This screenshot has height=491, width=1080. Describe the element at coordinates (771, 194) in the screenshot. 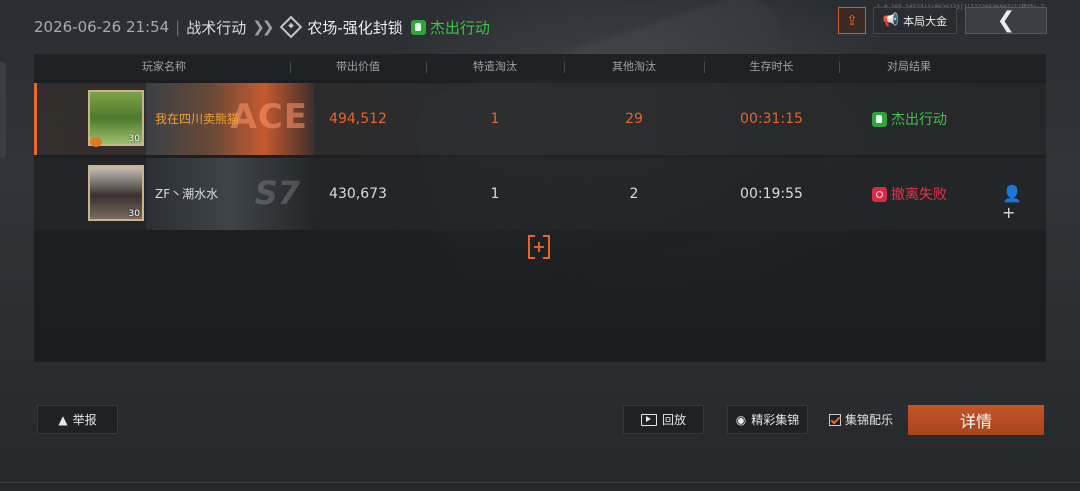

I see `survival-time: 00:19:55` at that location.